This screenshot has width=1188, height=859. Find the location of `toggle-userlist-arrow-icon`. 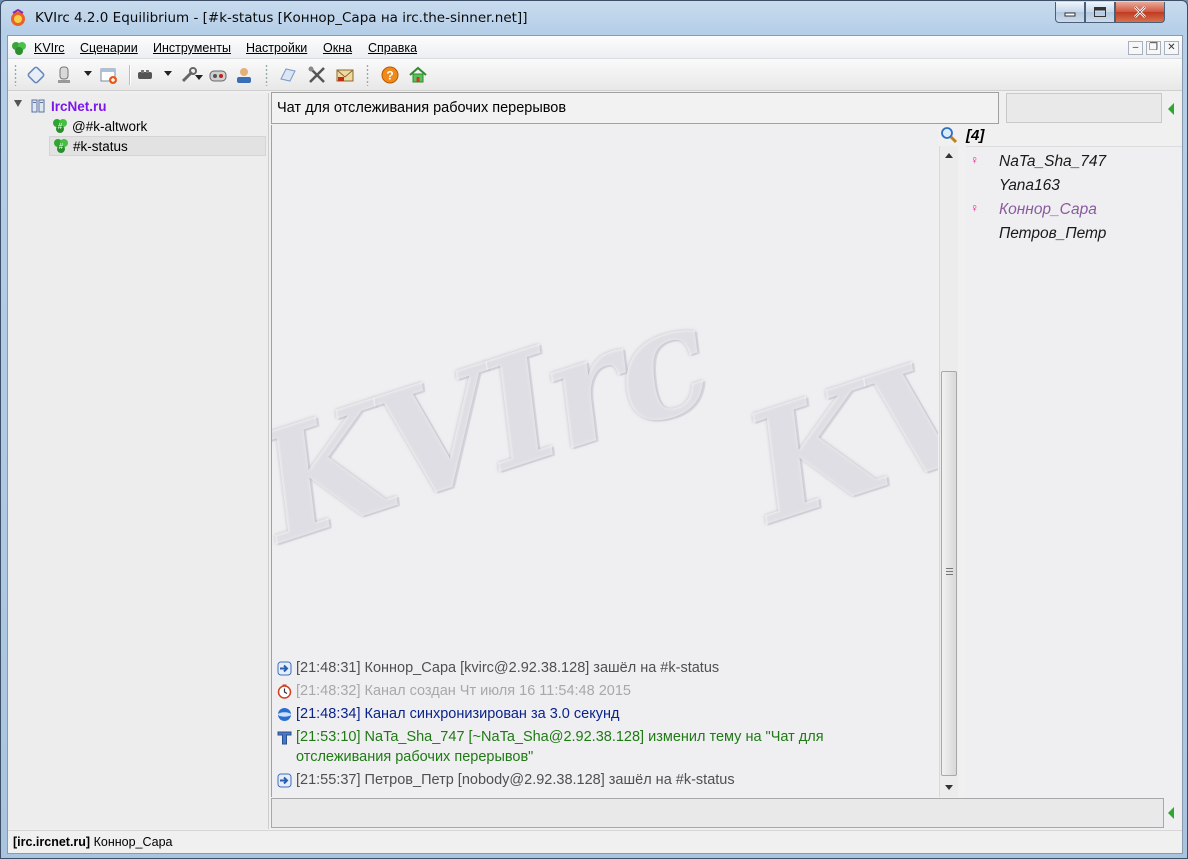

toggle-userlist-arrow-icon is located at coordinates (1171, 109).